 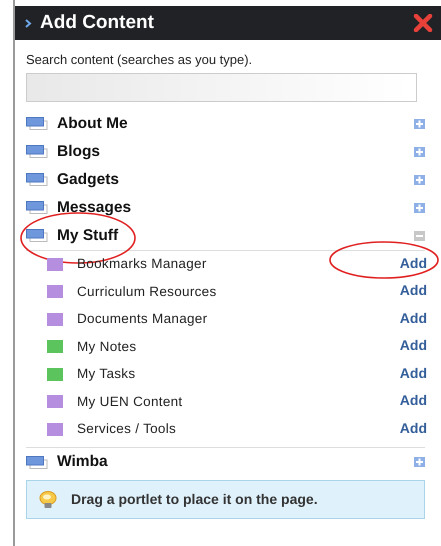 What do you see at coordinates (129, 401) in the screenshot?
I see `portlet-name: My UEN Content` at bounding box center [129, 401].